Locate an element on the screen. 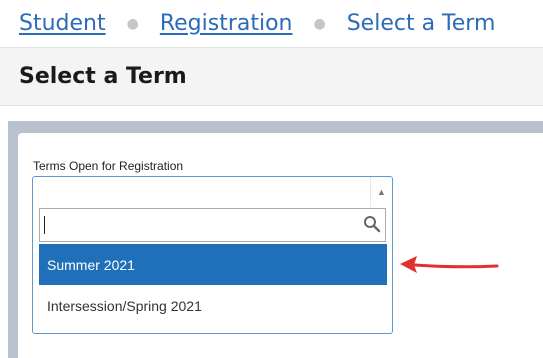 This screenshot has height=358, width=543. page-title: Select a Term is located at coordinates (103, 76).